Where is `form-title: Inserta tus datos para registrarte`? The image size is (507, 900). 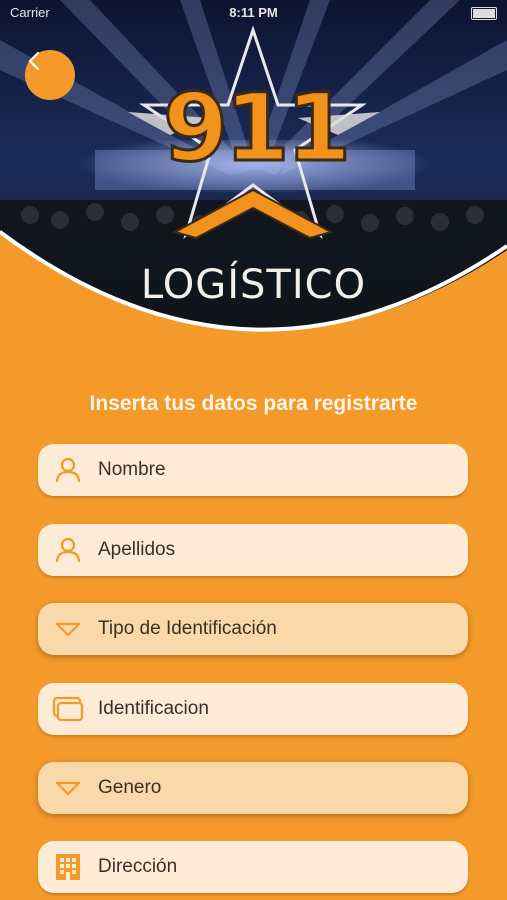
form-title: Inserta tus datos para registrarte is located at coordinates (253, 403).